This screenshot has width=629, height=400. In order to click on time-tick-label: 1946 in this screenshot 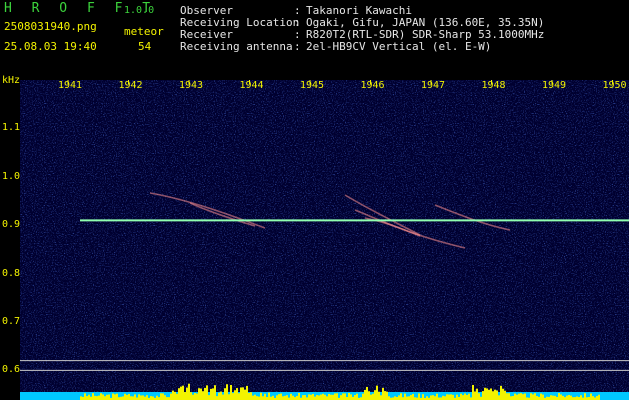, I will do `click(372, 85)`.